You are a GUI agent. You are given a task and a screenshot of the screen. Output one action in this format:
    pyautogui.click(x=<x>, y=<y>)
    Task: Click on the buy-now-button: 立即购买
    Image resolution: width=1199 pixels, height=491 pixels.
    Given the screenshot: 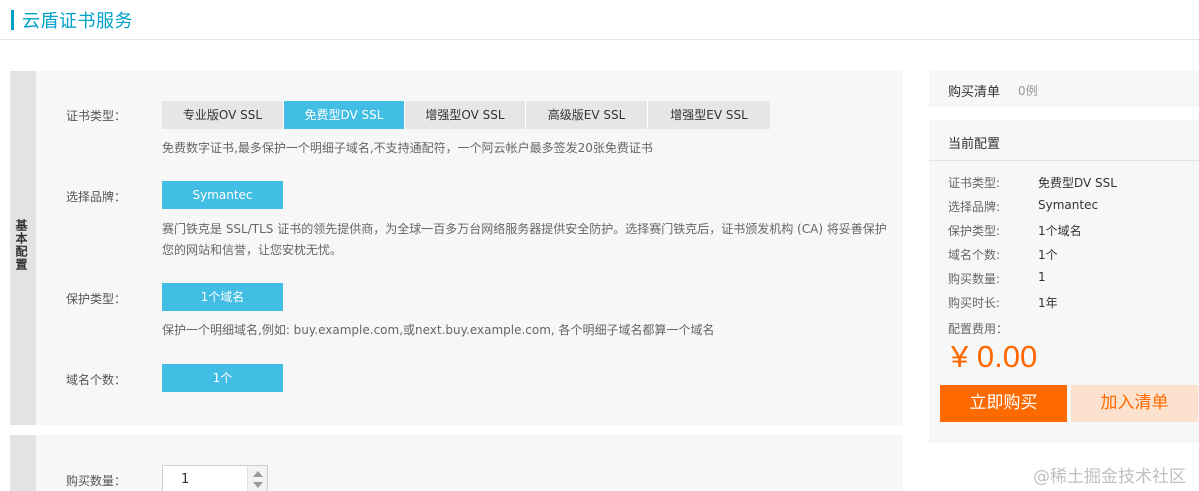 What is the action you would take?
    pyautogui.click(x=1003, y=403)
    